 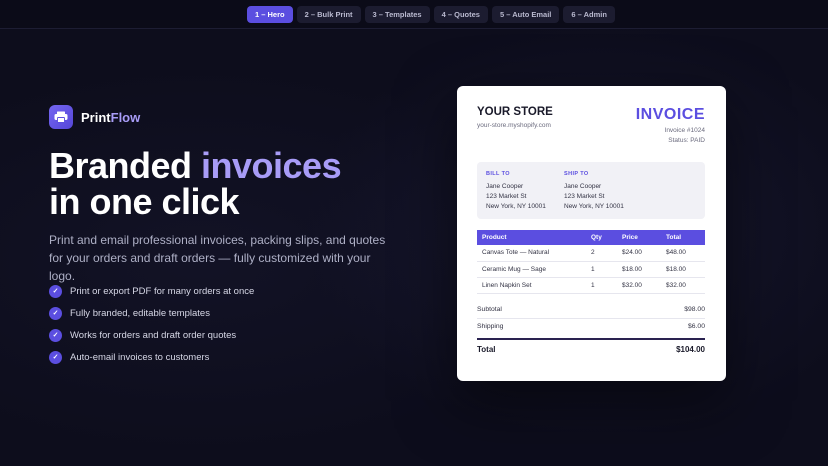 What do you see at coordinates (591, 309) in the screenshot?
I see `subtotal-row: Subtotal $98.00` at bounding box center [591, 309].